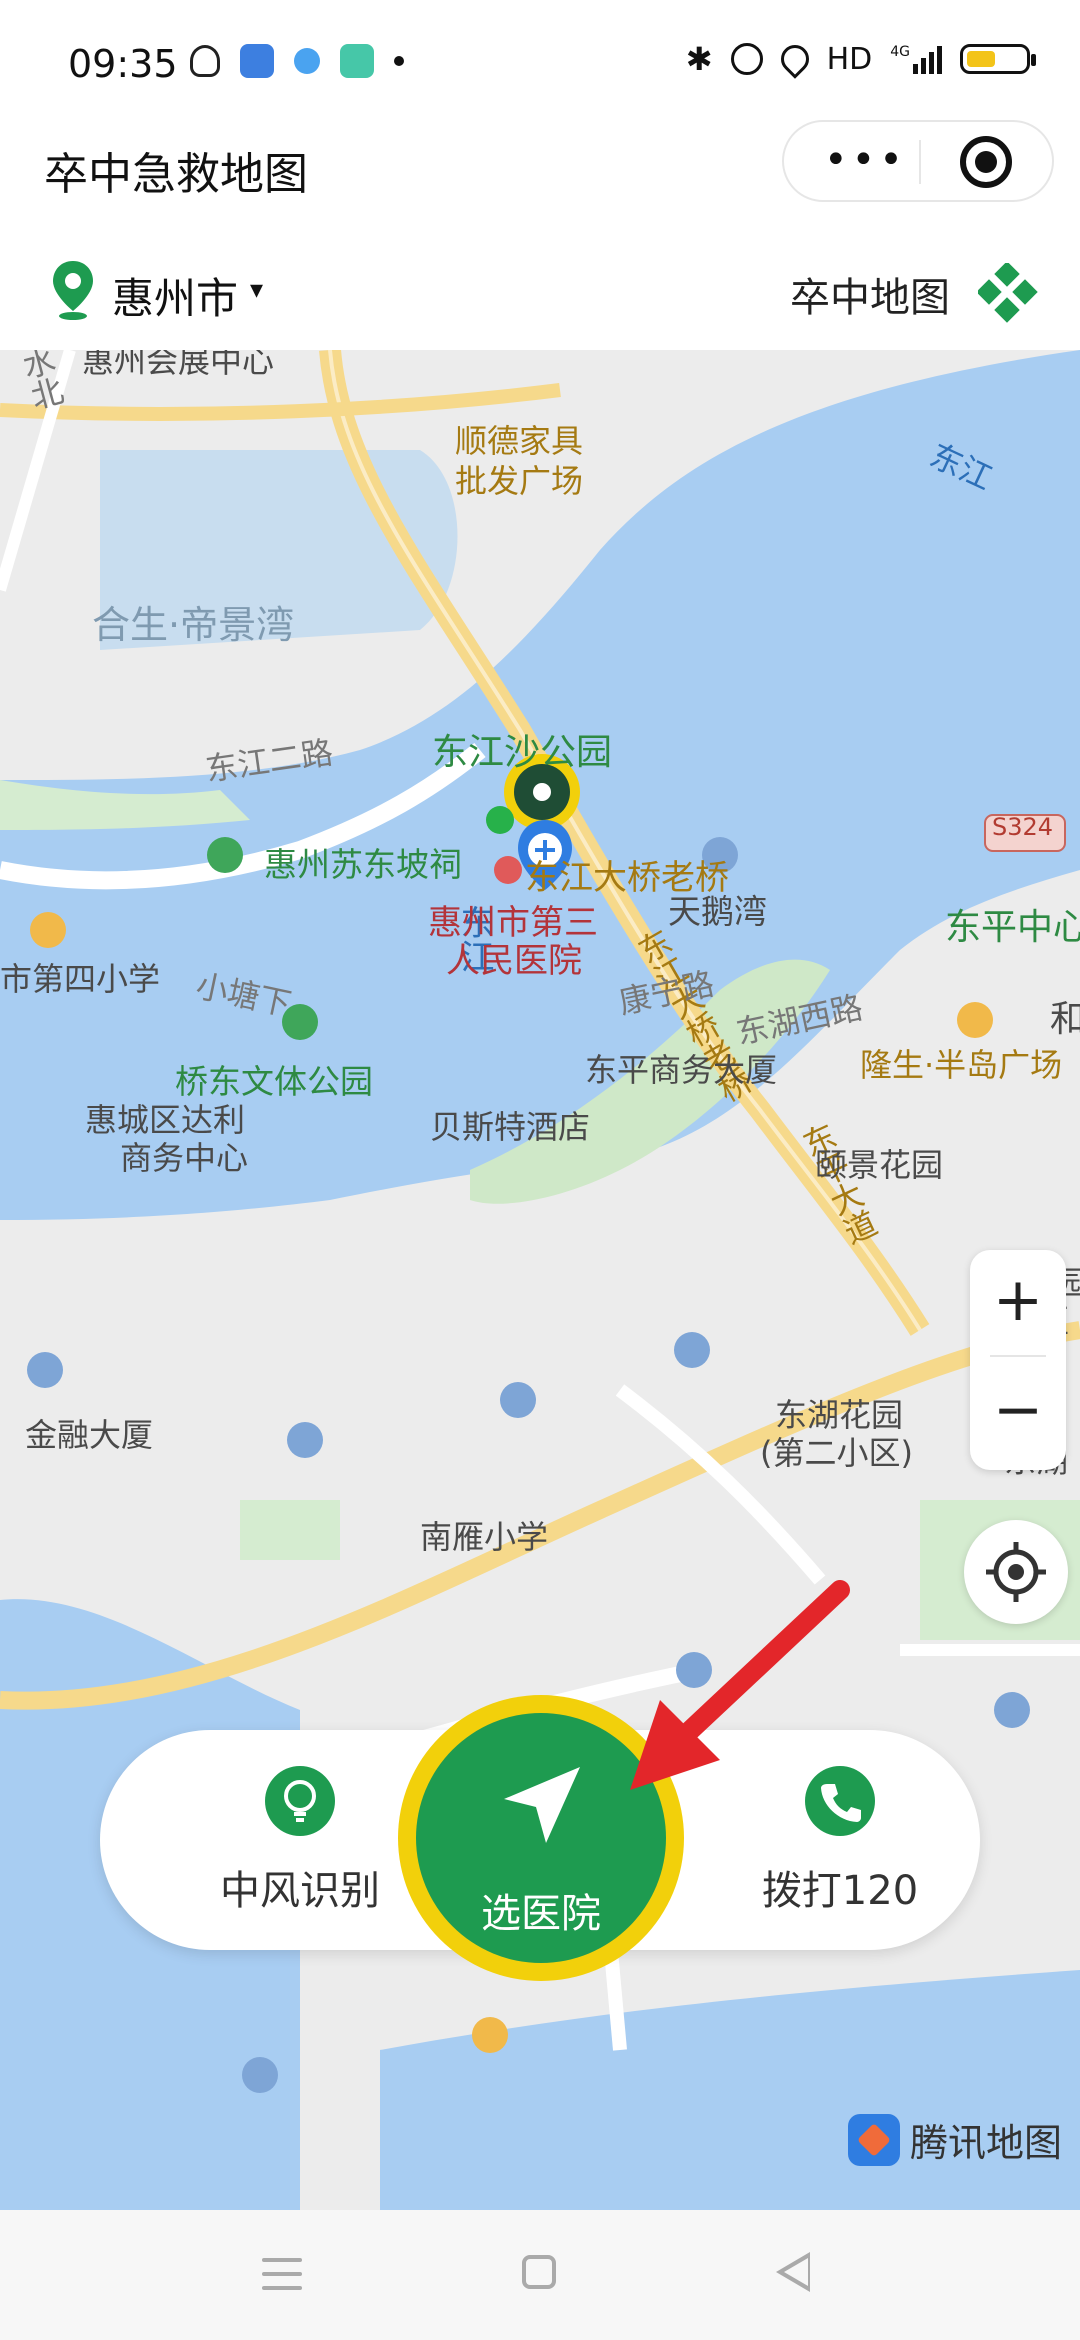 The height and width of the screenshot is (2340, 1080). Describe the element at coordinates (1023, 827) in the screenshot. I see `road-badge: S324` at that location.